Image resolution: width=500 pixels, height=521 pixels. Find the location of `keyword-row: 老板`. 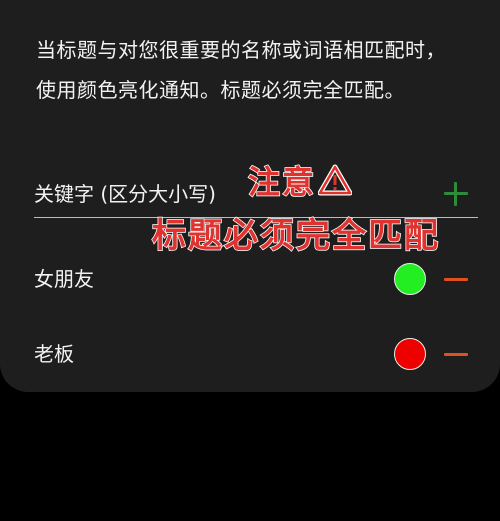

keyword-row: 老板 is located at coordinates (256, 354).